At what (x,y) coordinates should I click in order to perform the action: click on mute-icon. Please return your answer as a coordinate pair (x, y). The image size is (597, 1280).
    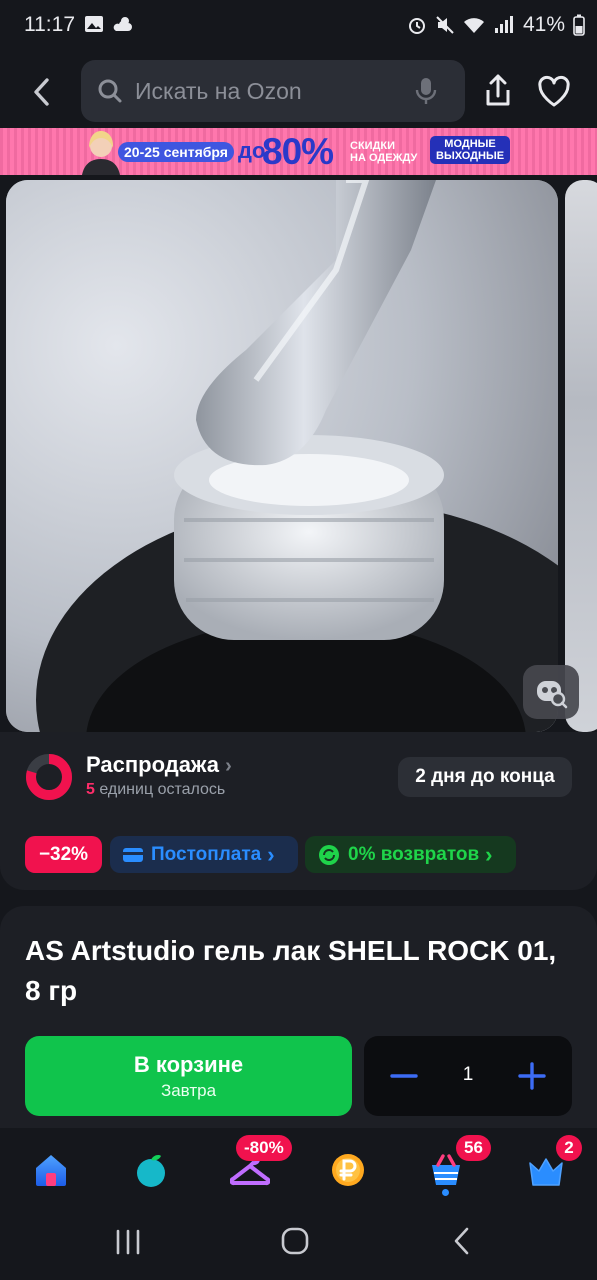
    Looking at the image, I should click on (445, 25).